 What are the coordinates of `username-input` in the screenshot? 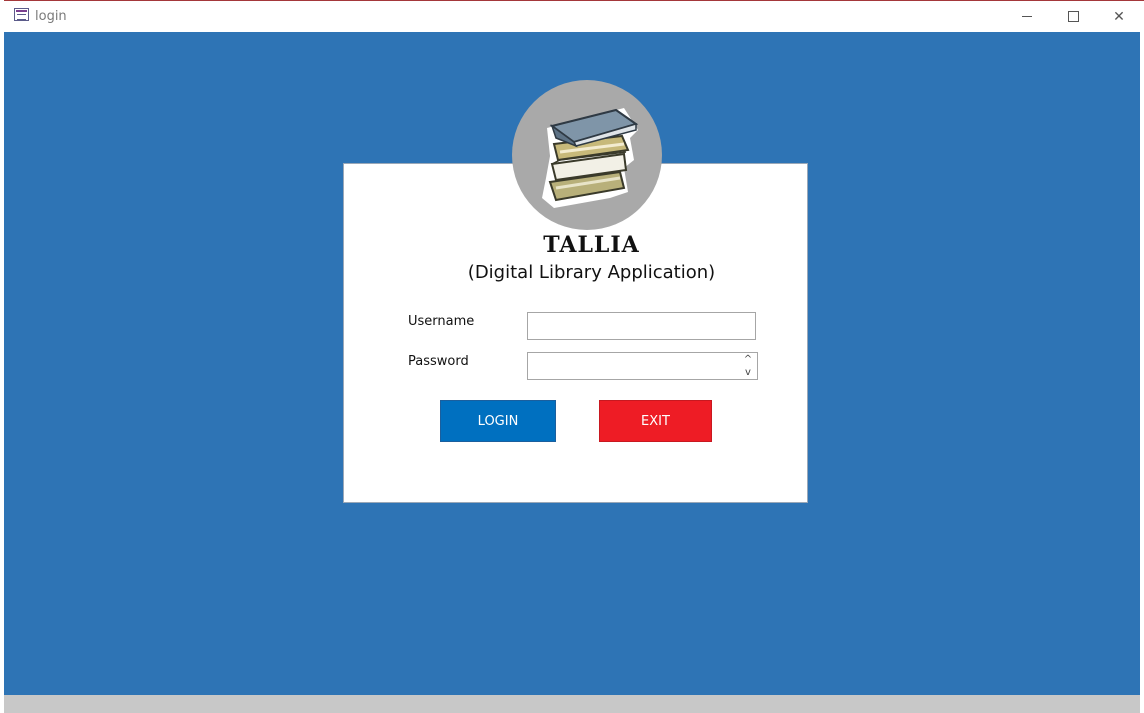 It's located at (641, 326).